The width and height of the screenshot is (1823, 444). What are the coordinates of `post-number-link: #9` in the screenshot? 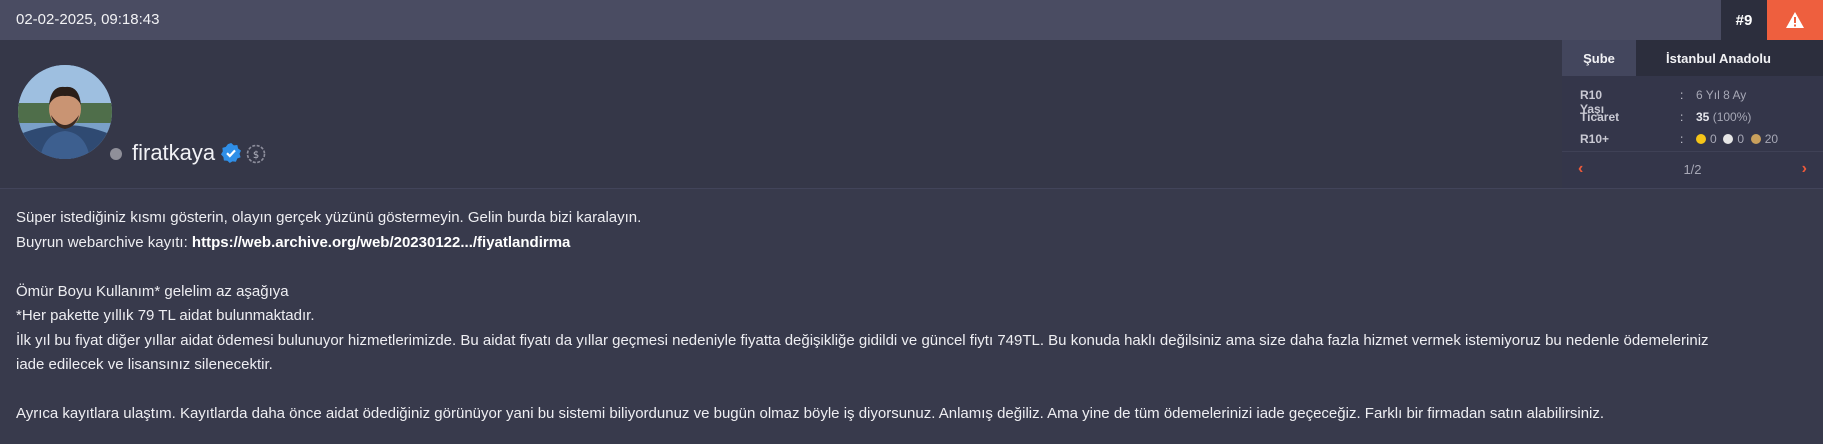 It's located at (1744, 20).